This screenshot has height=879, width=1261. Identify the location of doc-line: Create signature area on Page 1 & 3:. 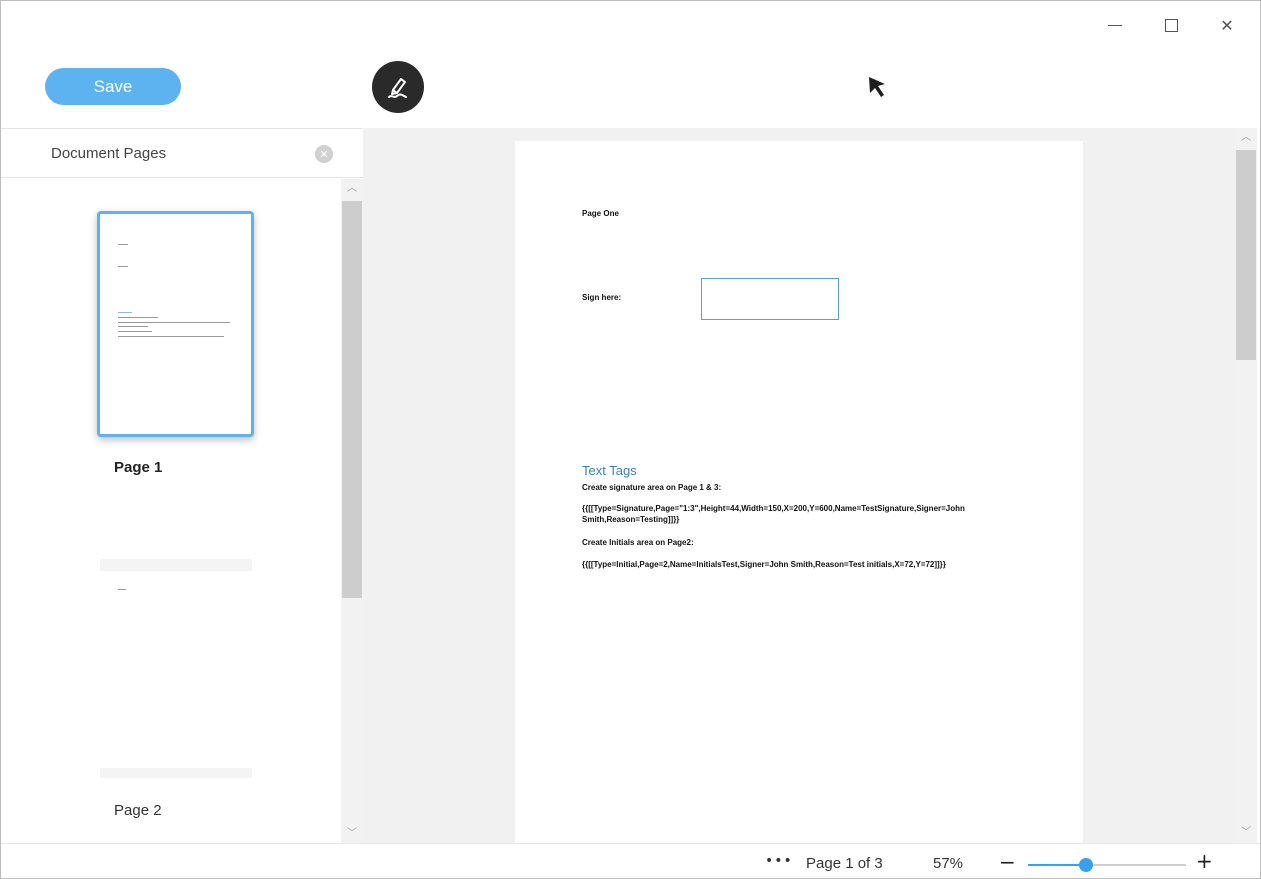
(652, 487).